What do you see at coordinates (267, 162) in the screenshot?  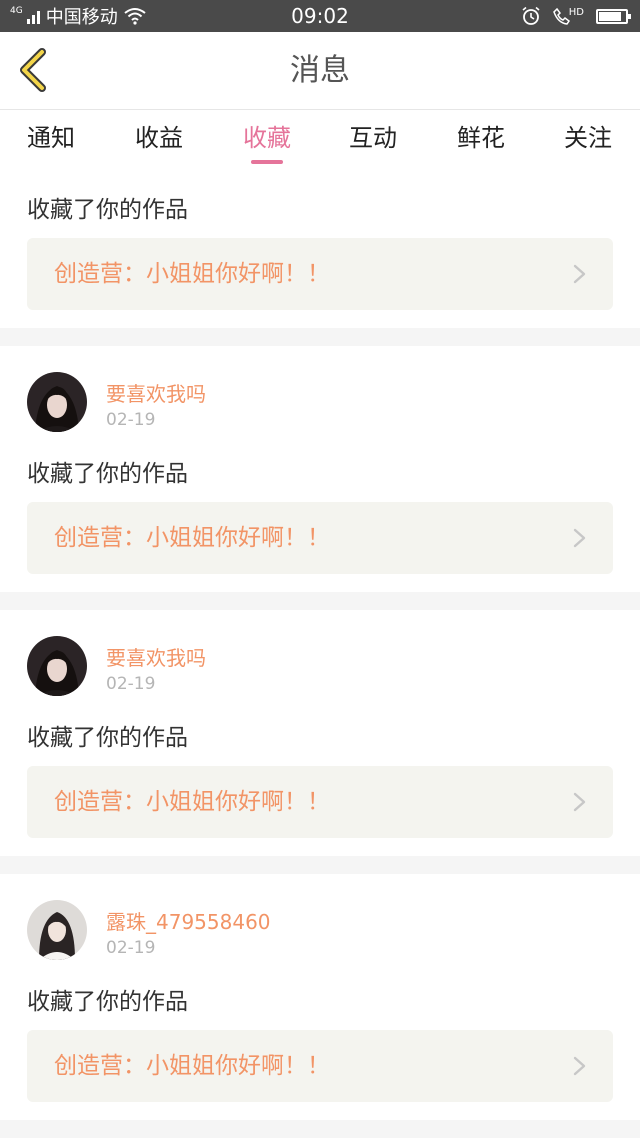 I see `active-tab-indicator` at bounding box center [267, 162].